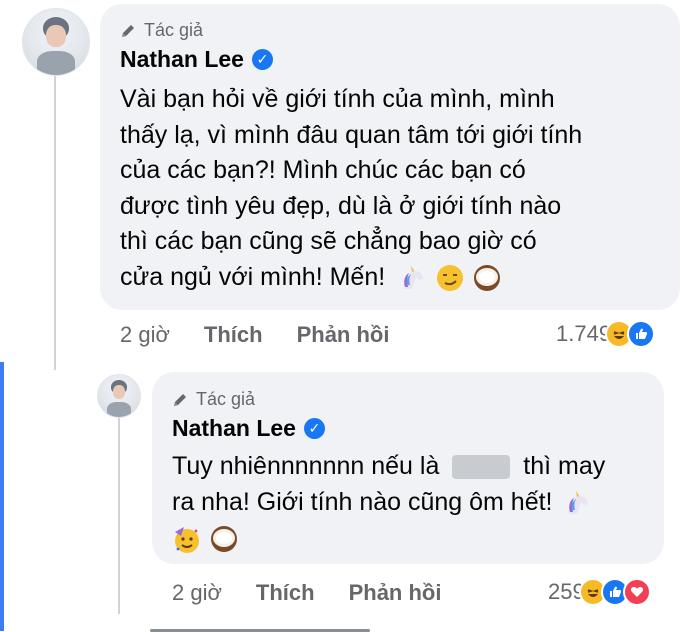  What do you see at coordinates (323, 170) in the screenshot?
I see `comment-line: của các bạn?! Mình chúc các bạn có` at bounding box center [323, 170].